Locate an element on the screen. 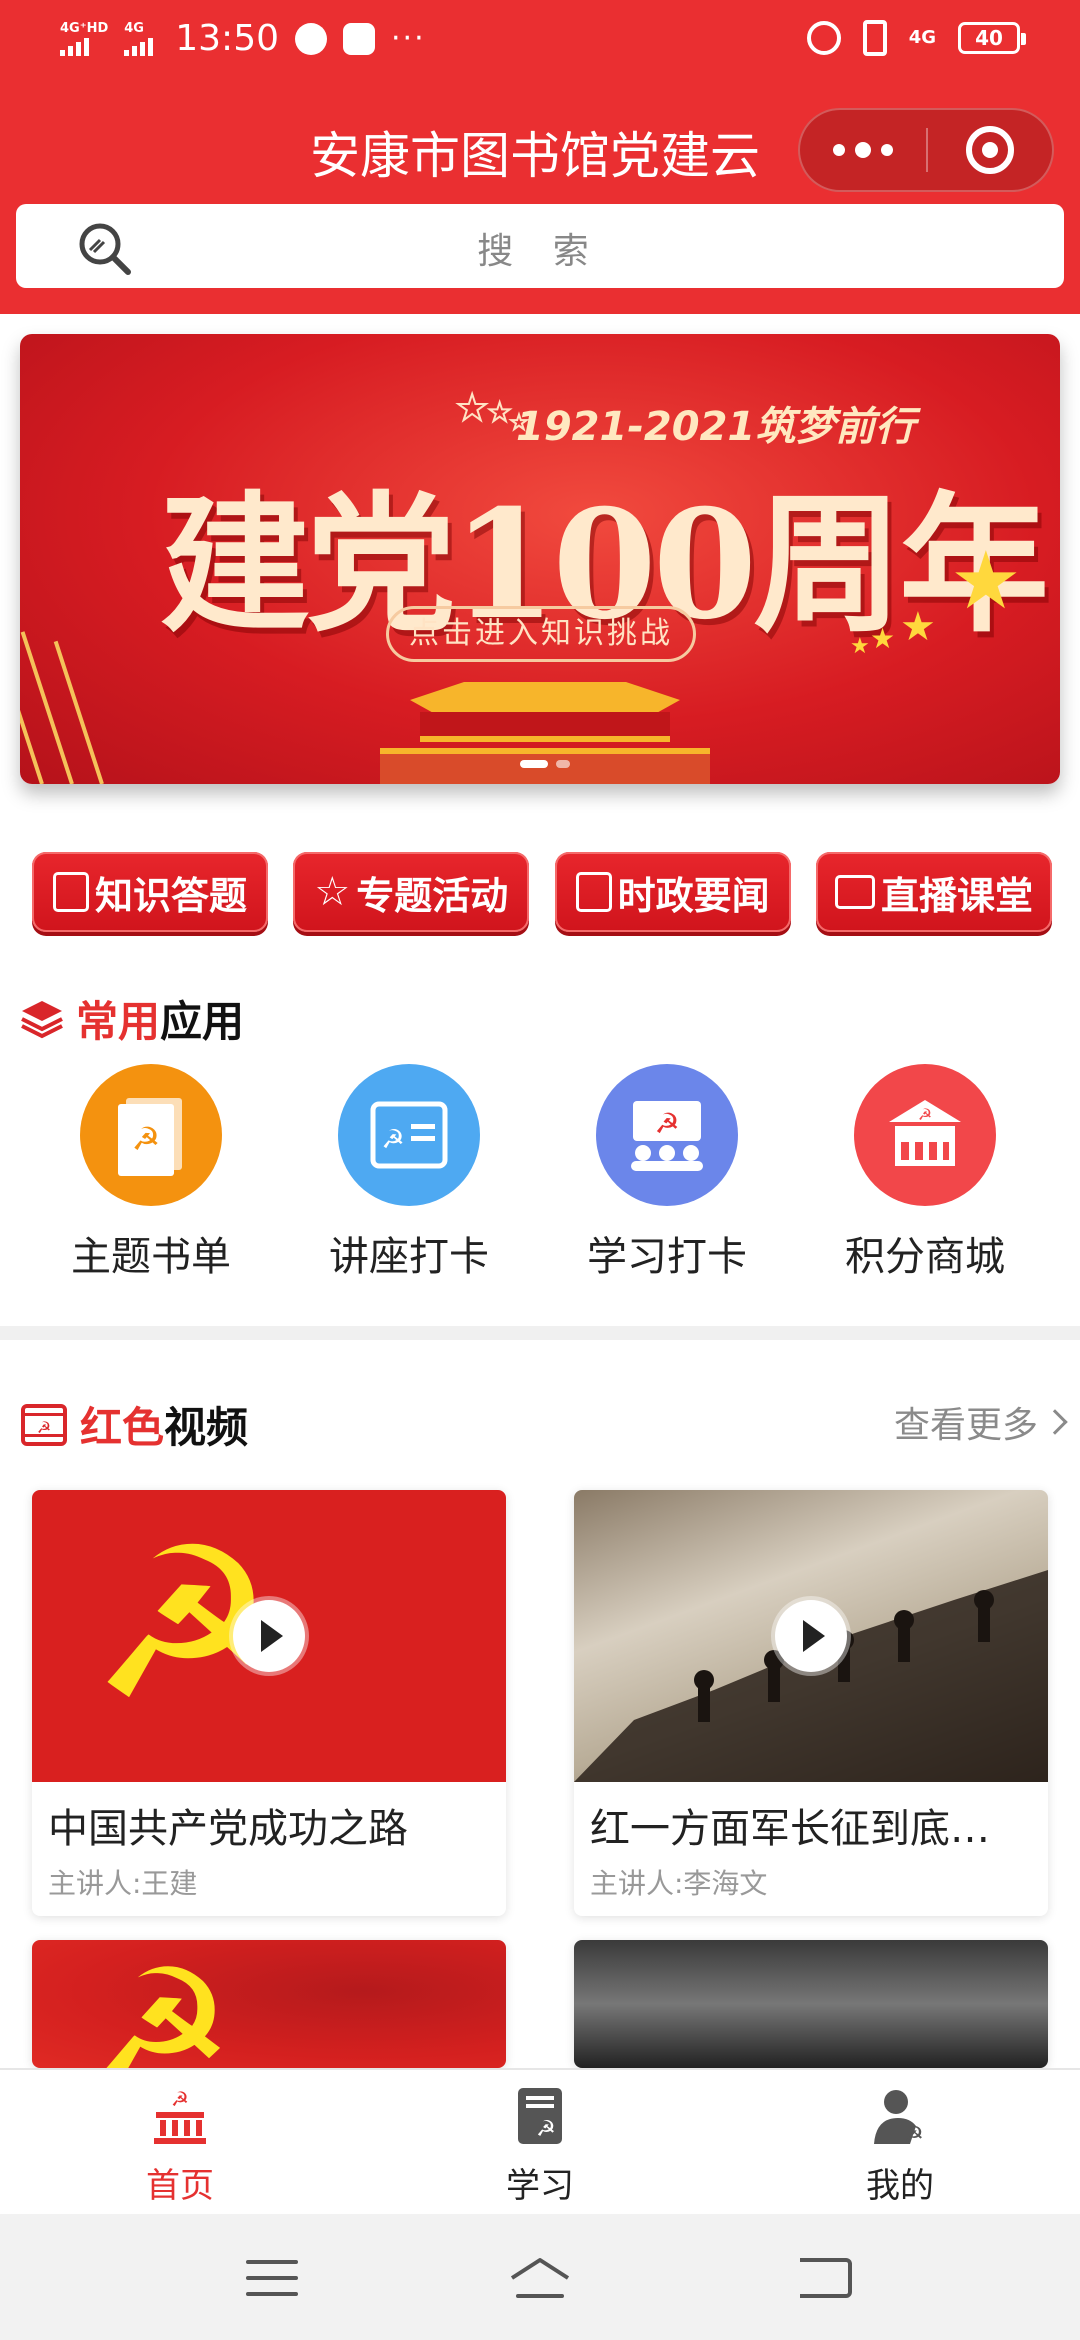 The width and height of the screenshot is (1080, 2340). common-apps-list: ☭ 主题书单 ☭ 讲座打卡 ☭ 学习打卡 ☭ 积分商城 is located at coordinates (540, 1173).